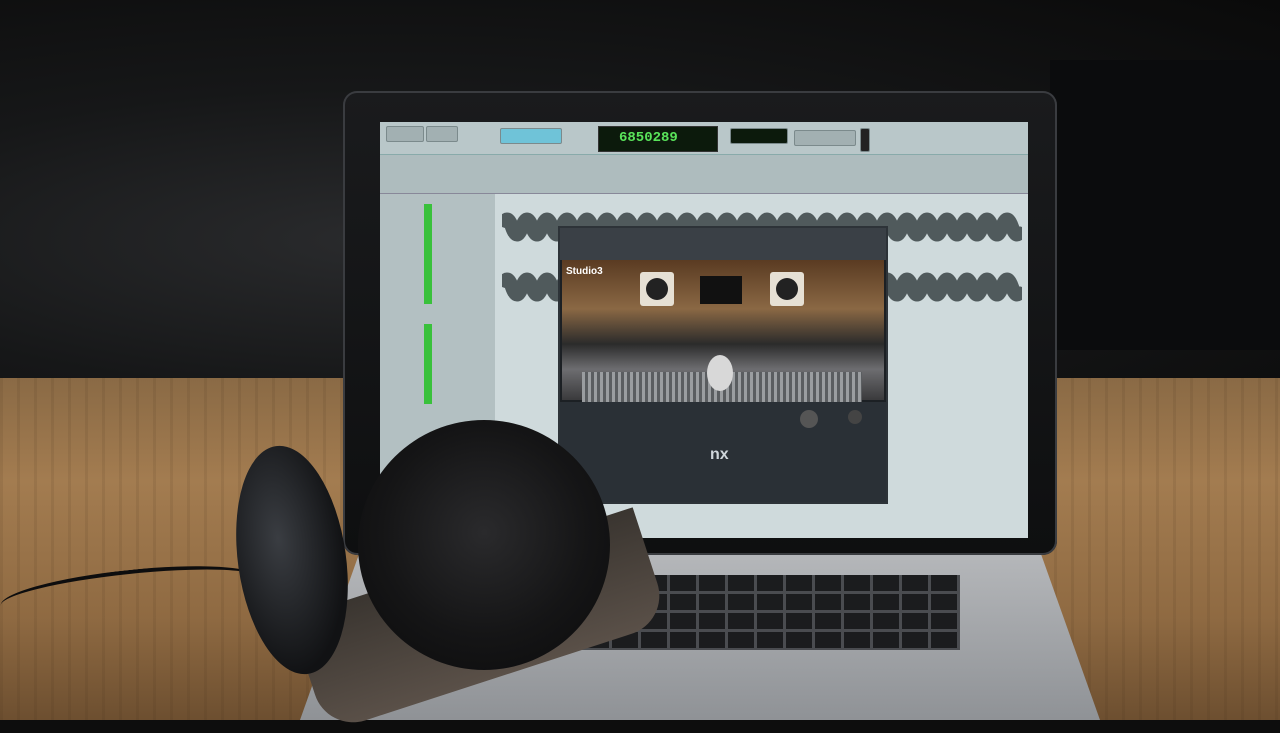  Describe the element at coordinates (865, 140) in the screenshot. I see `meter` at that location.